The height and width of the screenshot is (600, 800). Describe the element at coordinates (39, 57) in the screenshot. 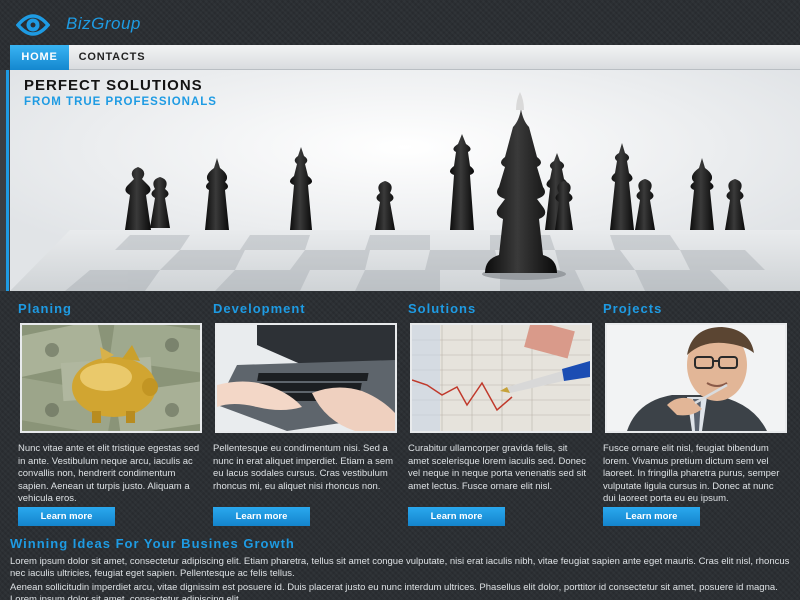

I see `nav-item-home: HOME` at that location.